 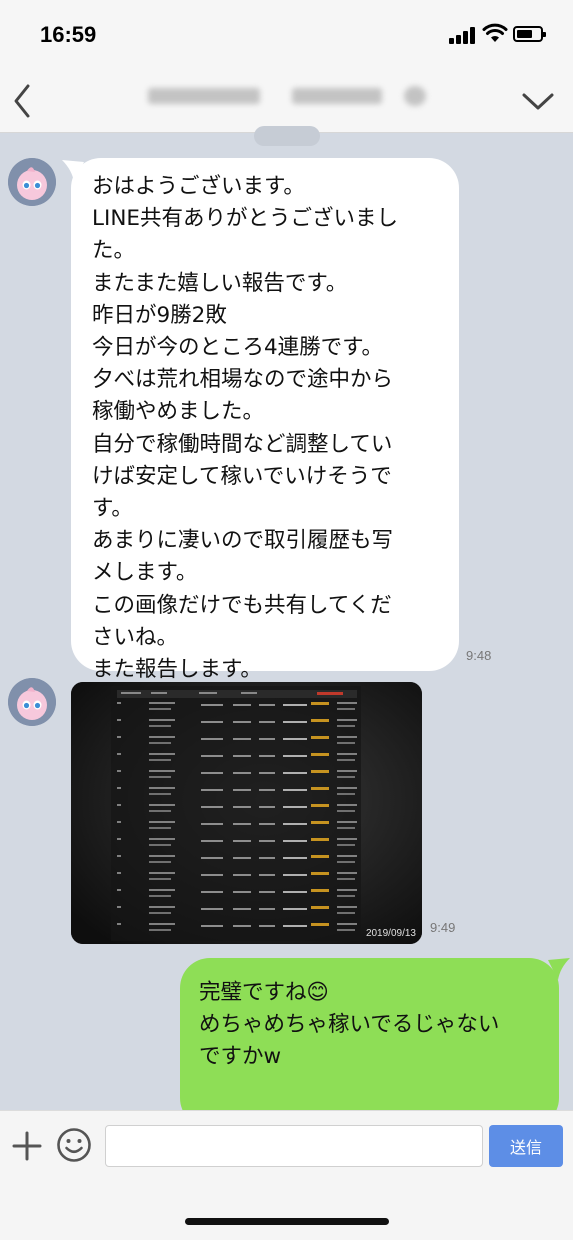 What do you see at coordinates (286, 101) in the screenshot?
I see `chat-header` at bounding box center [286, 101].